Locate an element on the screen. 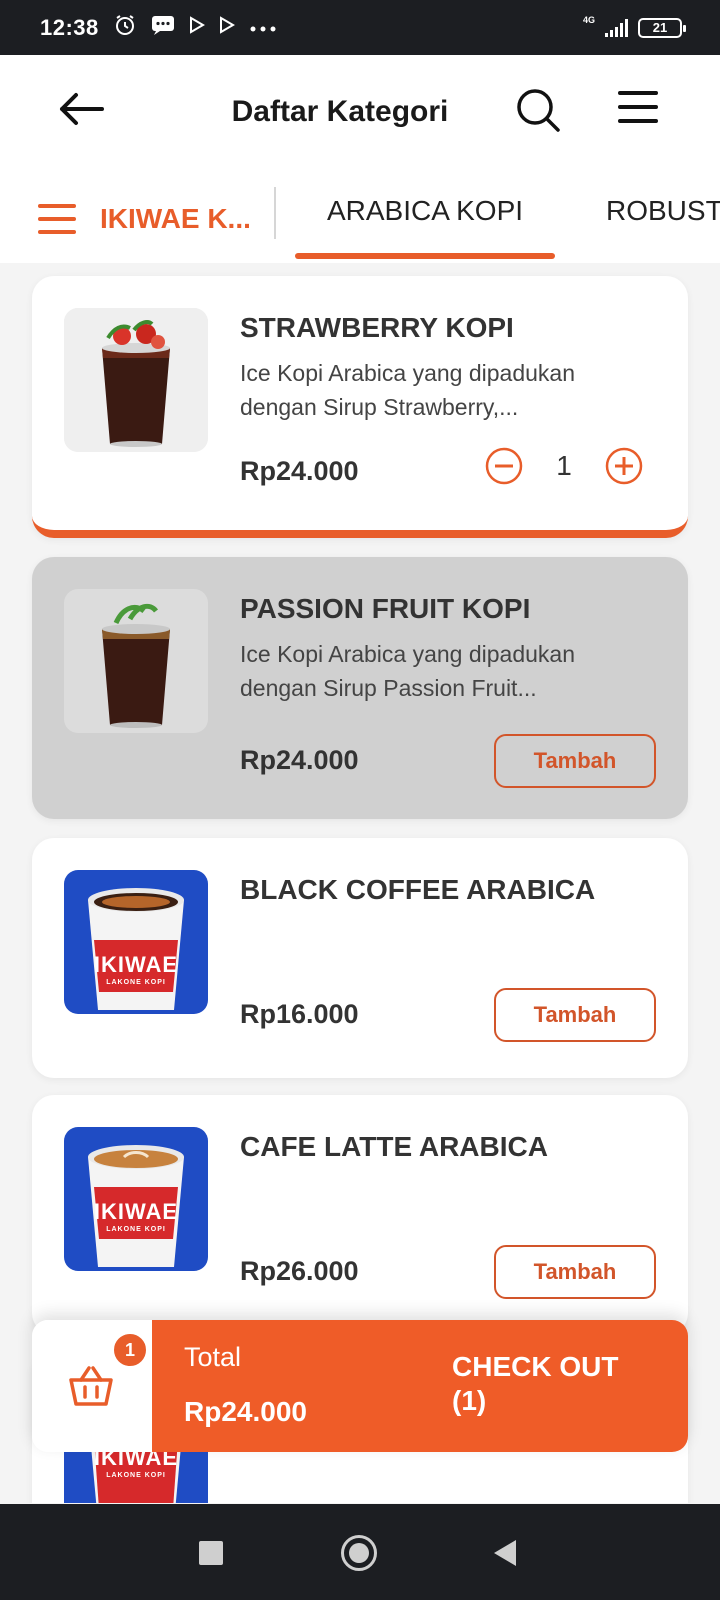 This screenshot has width=720, height=1600. status-right: 4G 21 is located at coordinates (634, 26).